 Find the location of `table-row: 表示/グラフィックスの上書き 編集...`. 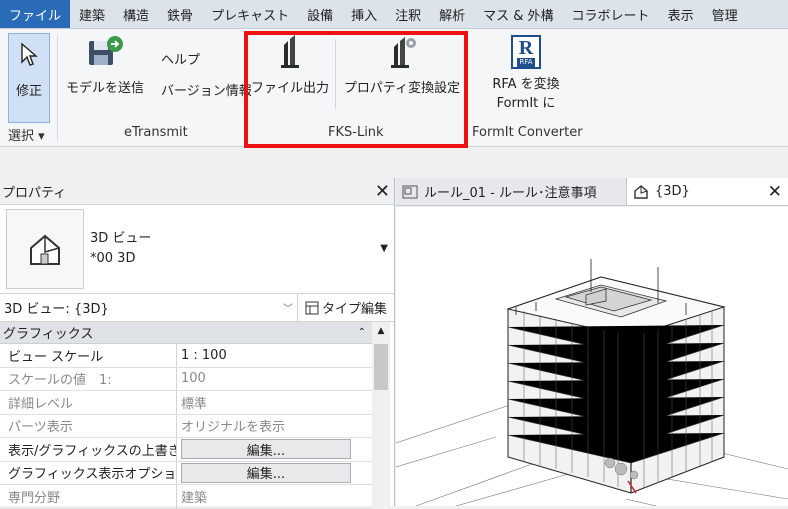

table-row: 表示/グラフィックスの上書き 編集... is located at coordinates (186, 450).